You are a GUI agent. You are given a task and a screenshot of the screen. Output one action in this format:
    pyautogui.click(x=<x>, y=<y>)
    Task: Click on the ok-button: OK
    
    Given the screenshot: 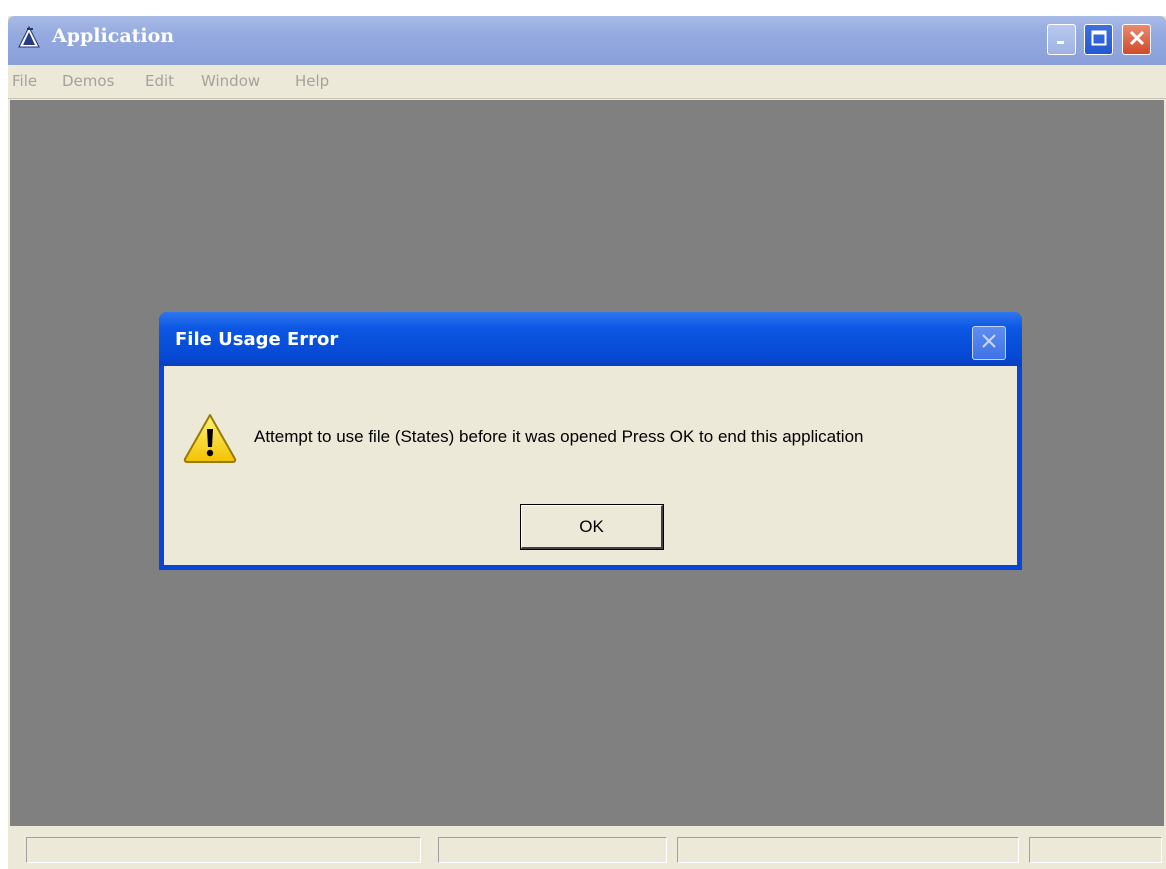 What is the action you would take?
    pyautogui.click(x=592, y=527)
    